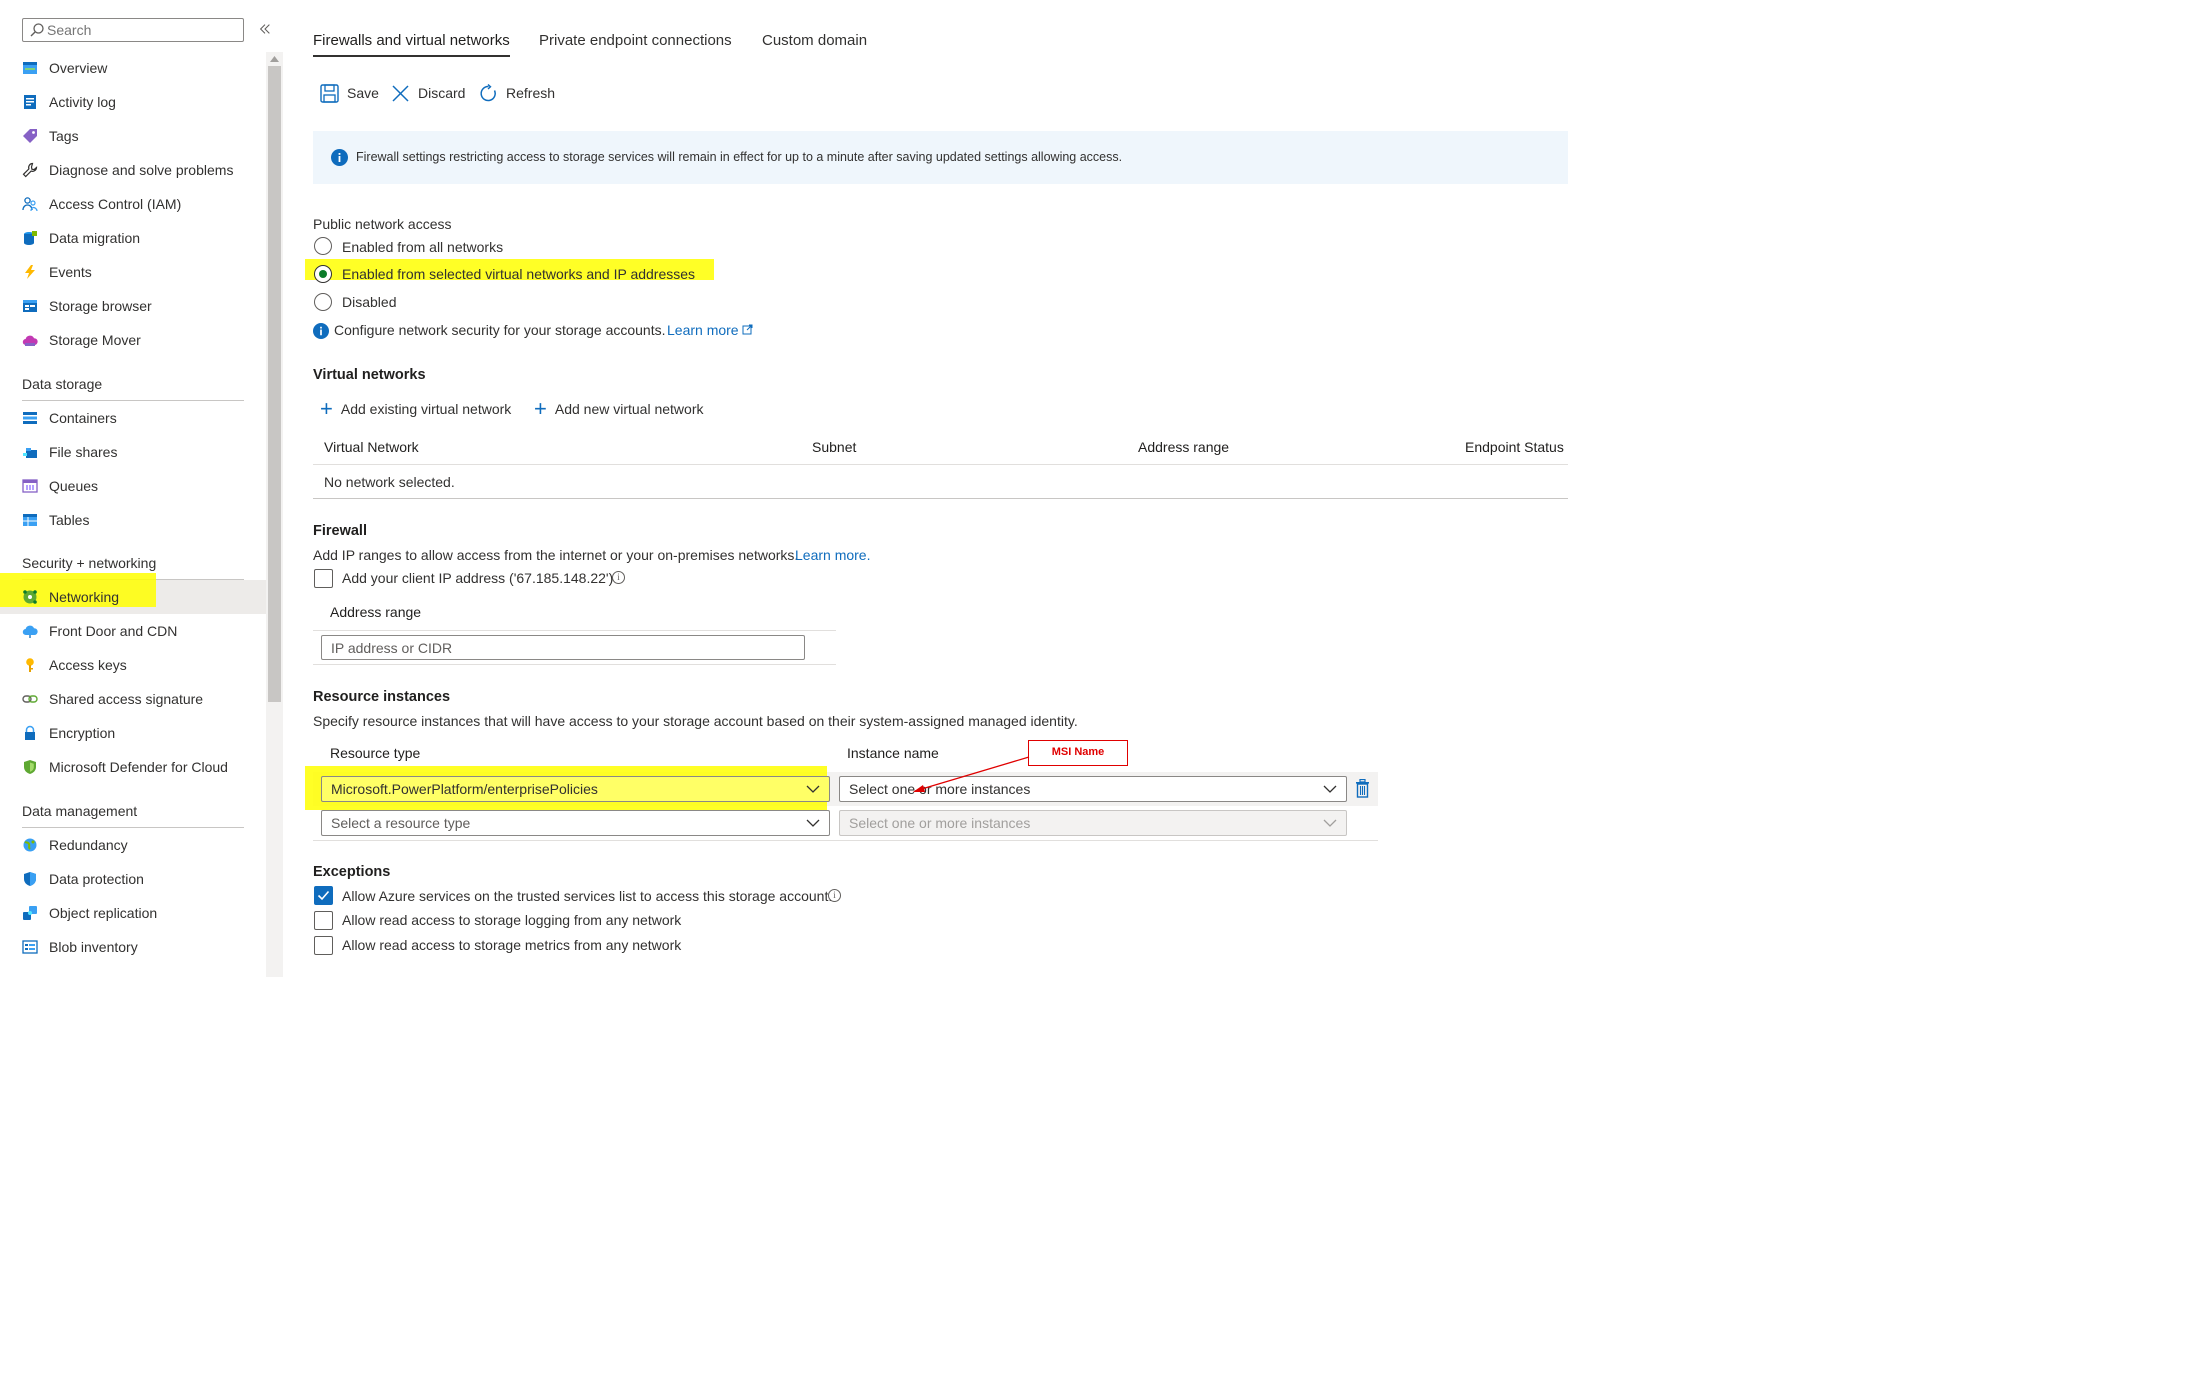  Describe the element at coordinates (89, 563) in the screenshot. I see `section-header-security-networking: Security + networking` at that location.